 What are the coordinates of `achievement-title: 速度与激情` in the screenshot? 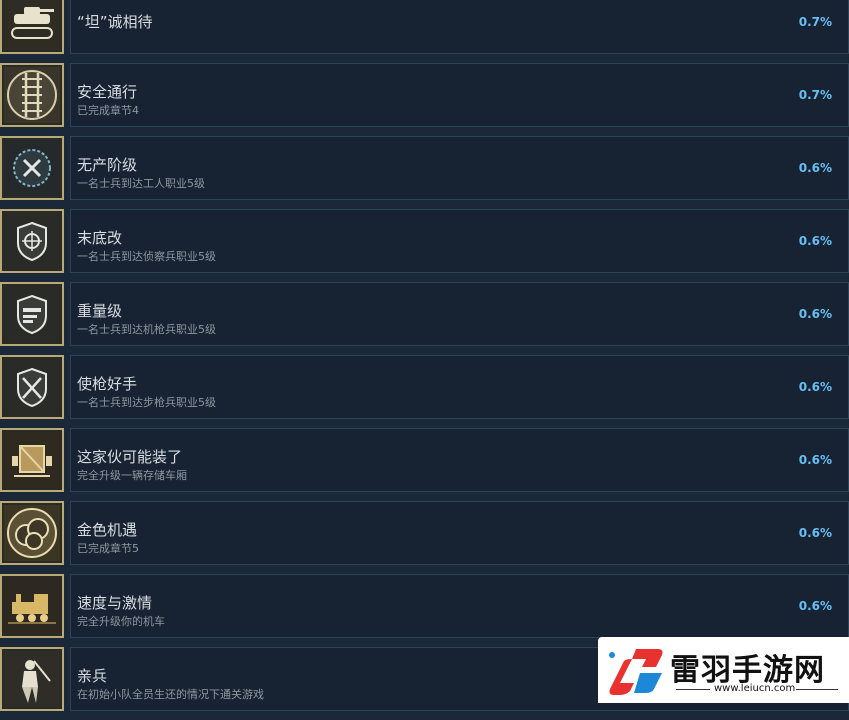 It's located at (115, 603).